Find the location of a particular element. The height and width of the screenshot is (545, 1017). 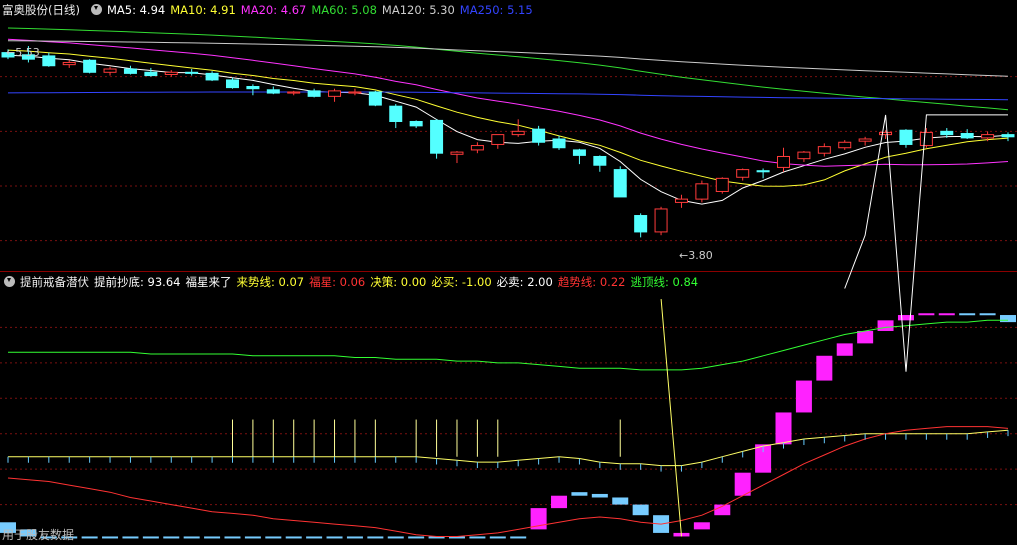

low-price-label: ←3.80 is located at coordinates (696, 255).